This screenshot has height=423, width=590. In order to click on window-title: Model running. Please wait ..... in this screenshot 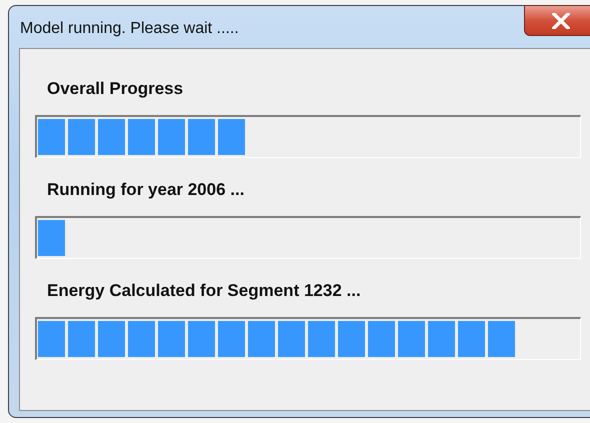, I will do `click(129, 29)`.